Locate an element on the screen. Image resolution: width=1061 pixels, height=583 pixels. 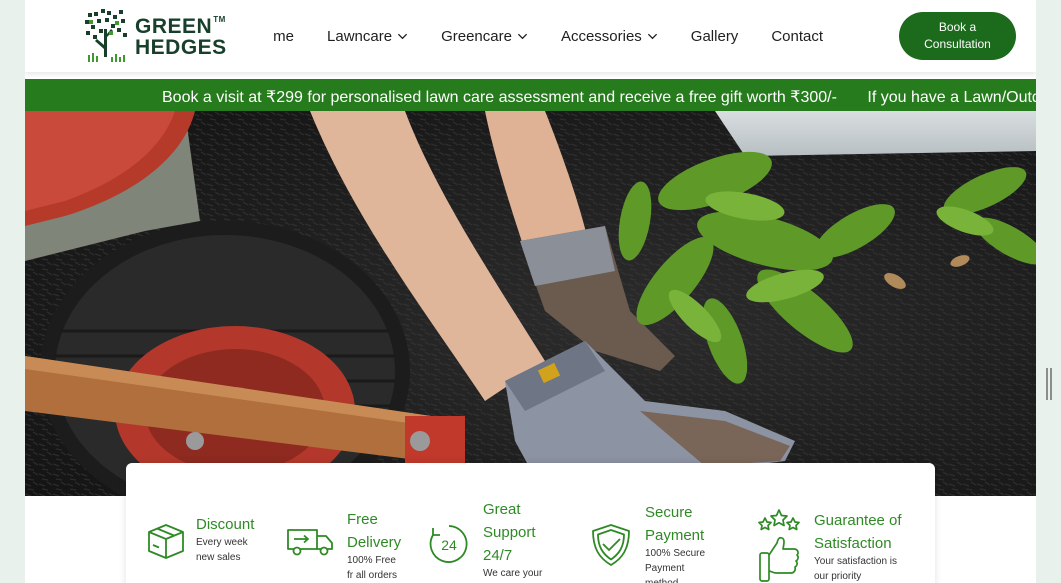
feature-subtitle: 100% Secure is located at coordinates (675, 553).